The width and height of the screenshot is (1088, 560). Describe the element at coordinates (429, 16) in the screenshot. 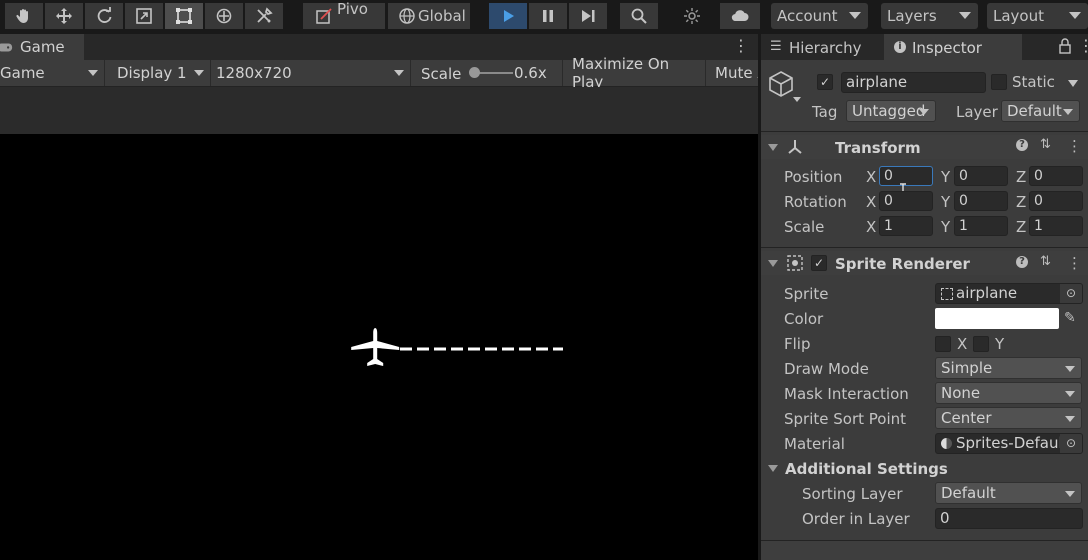

I see `global-toggle: Global` at that location.